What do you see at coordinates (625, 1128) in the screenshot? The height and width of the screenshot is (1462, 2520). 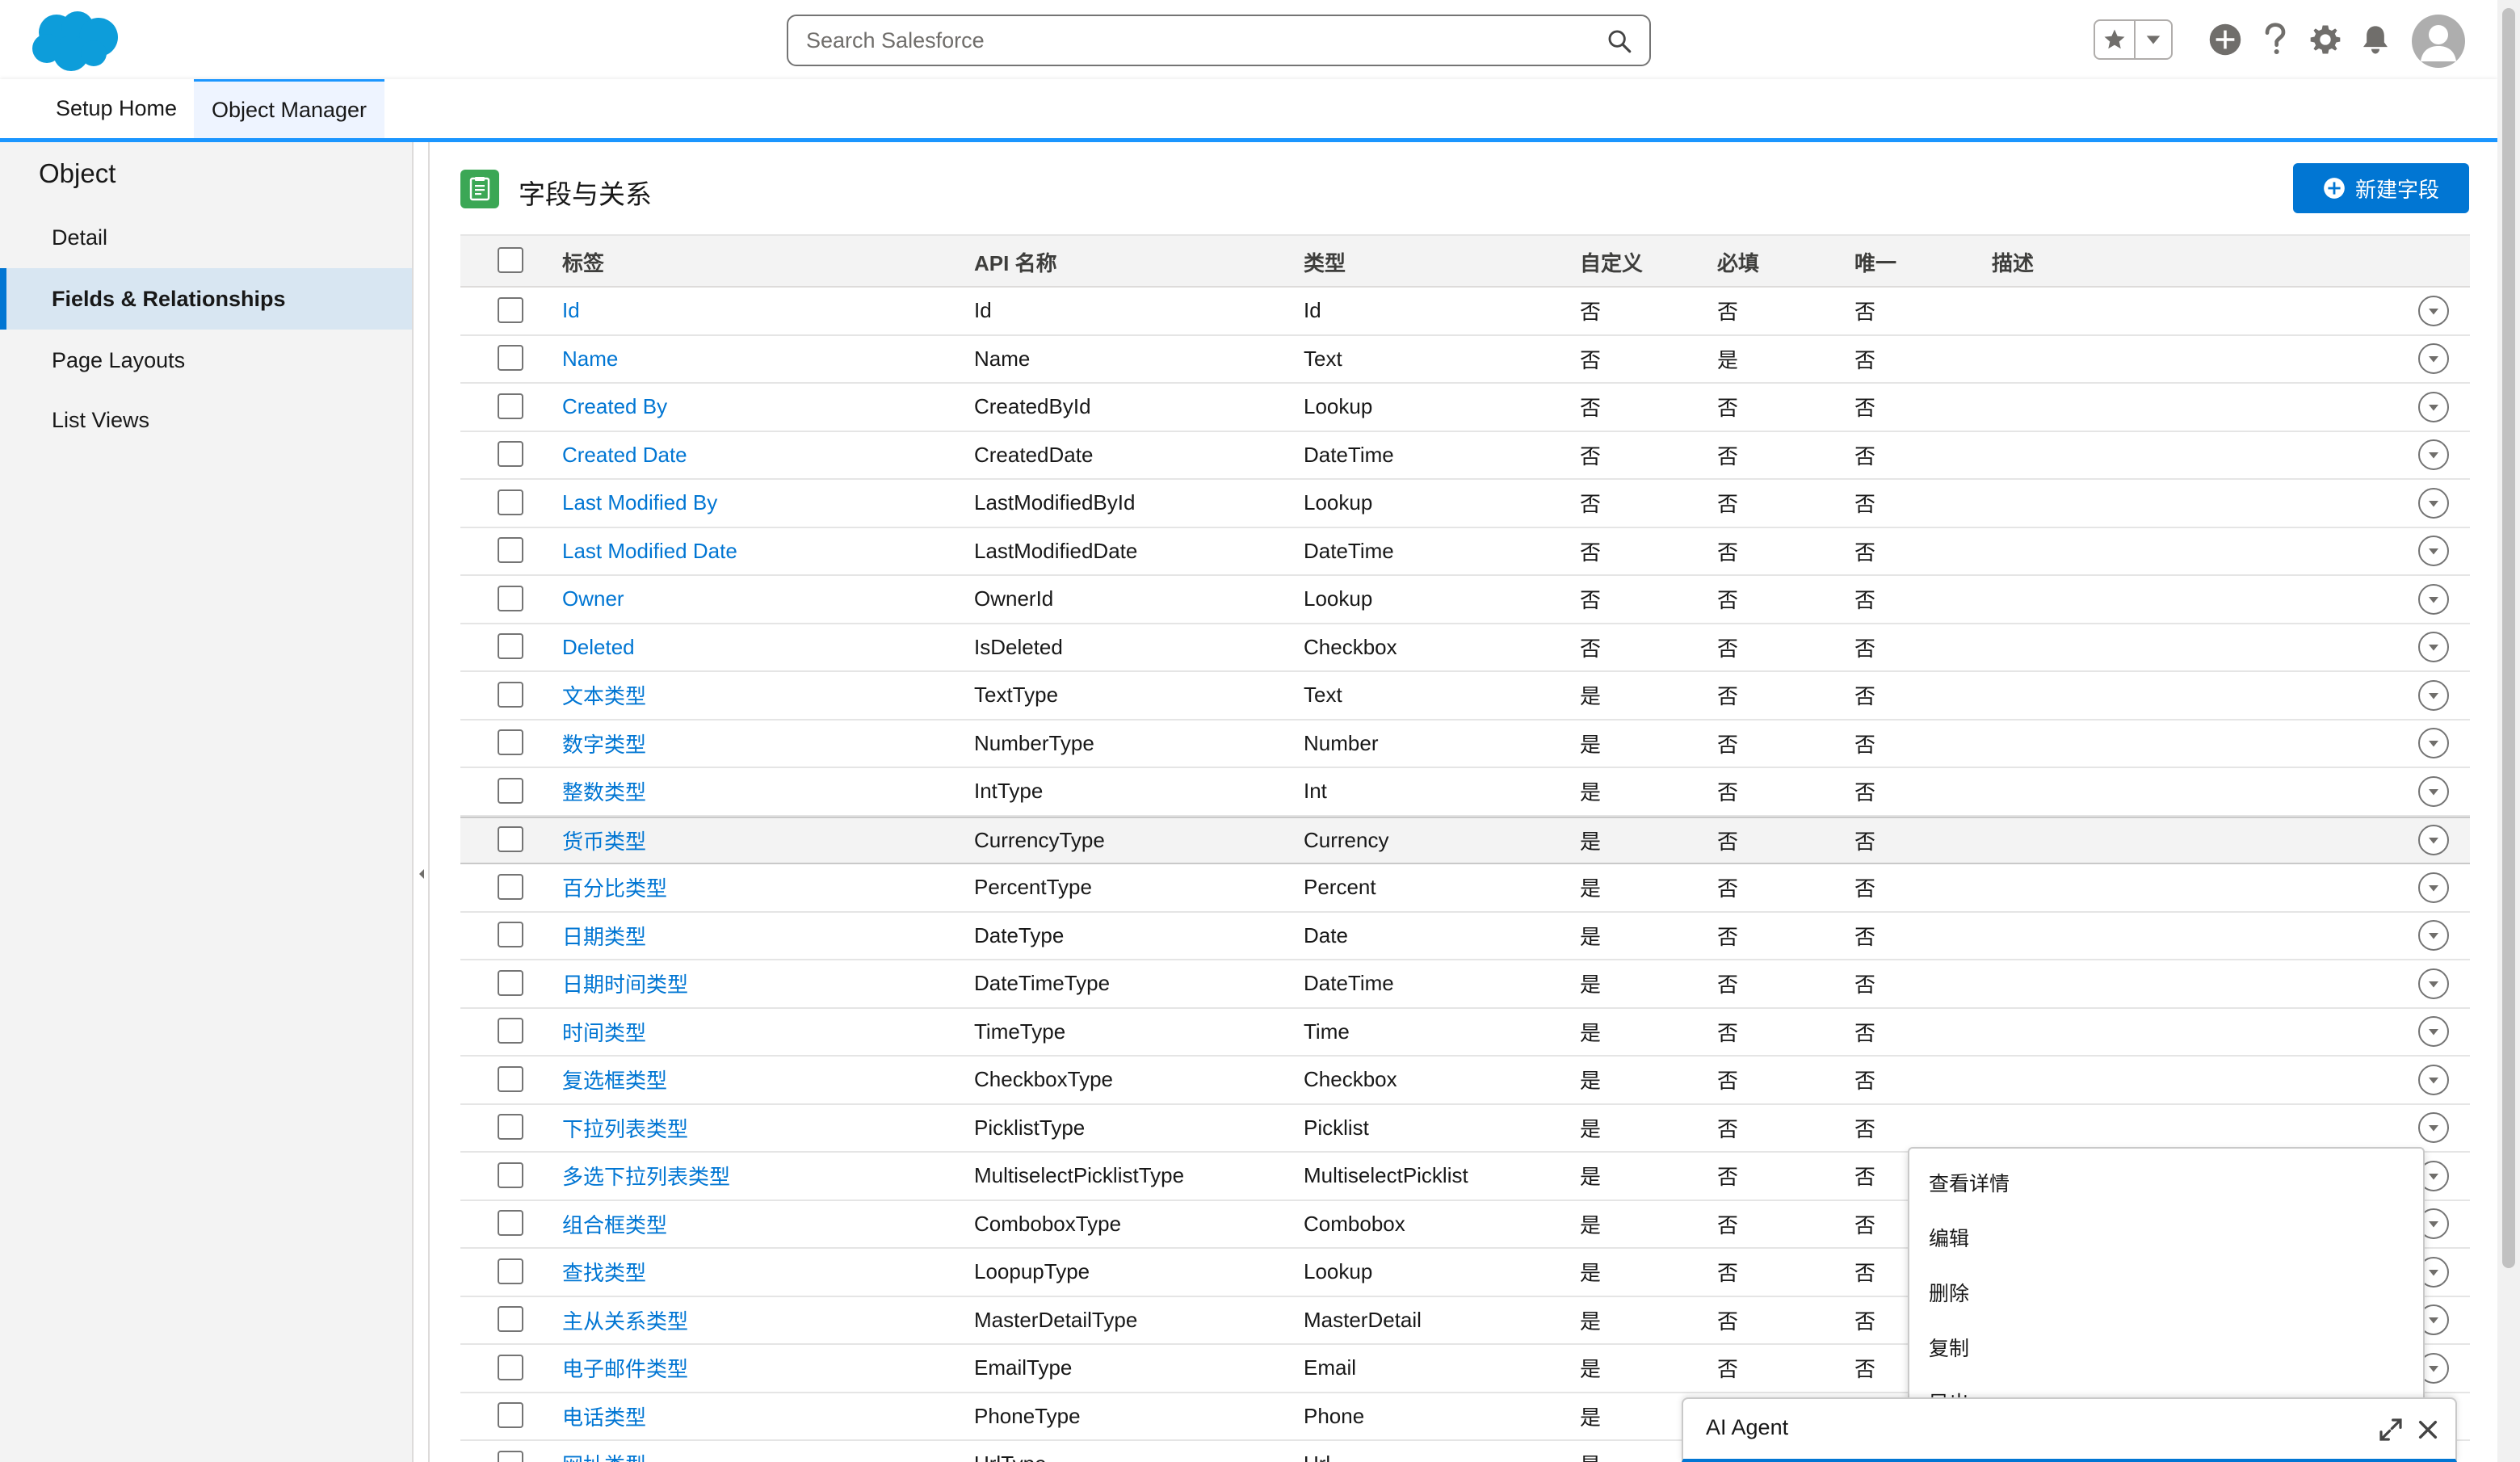 I see `field-label-link: 下拉列表类型` at bounding box center [625, 1128].